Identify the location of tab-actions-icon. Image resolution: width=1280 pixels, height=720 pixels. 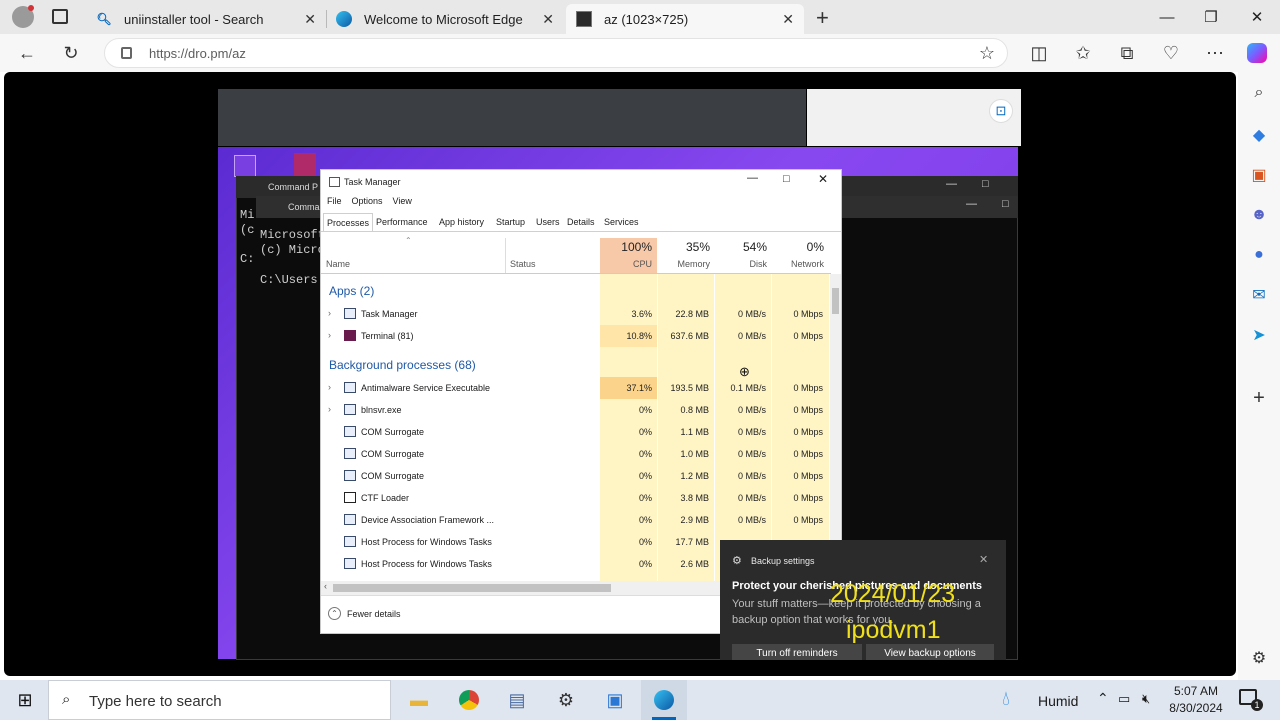
(60, 16).